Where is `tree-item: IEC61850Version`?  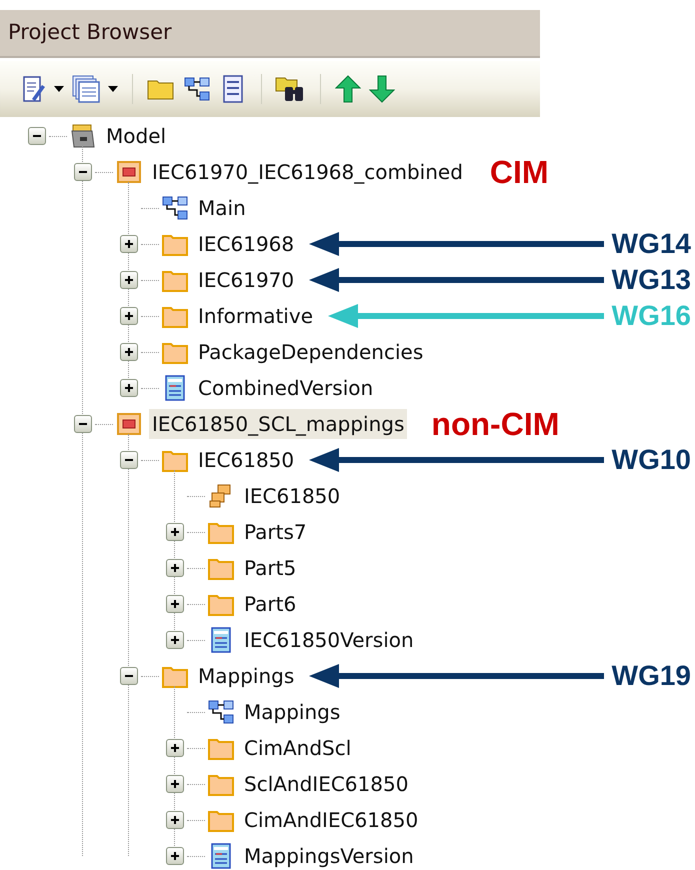 tree-item: IEC61850Version is located at coordinates (329, 640).